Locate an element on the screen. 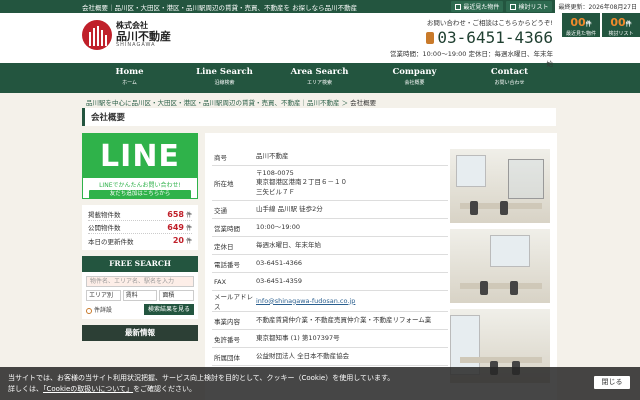 This screenshot has height=400, width=640. detail-search-link: 件詳設 is located at coordinates (99, 309).